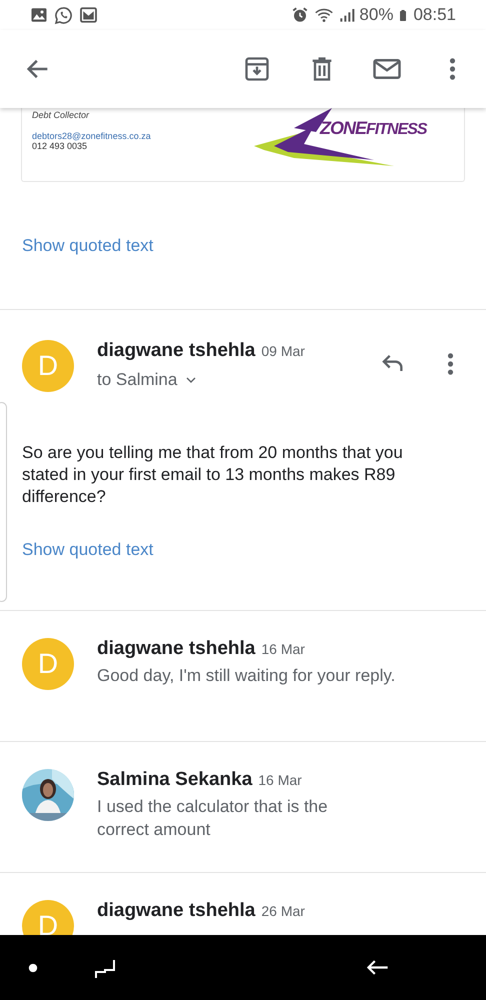  I want to click on message-preview: I used the calculator that is the correct amount, so click(212, 818).